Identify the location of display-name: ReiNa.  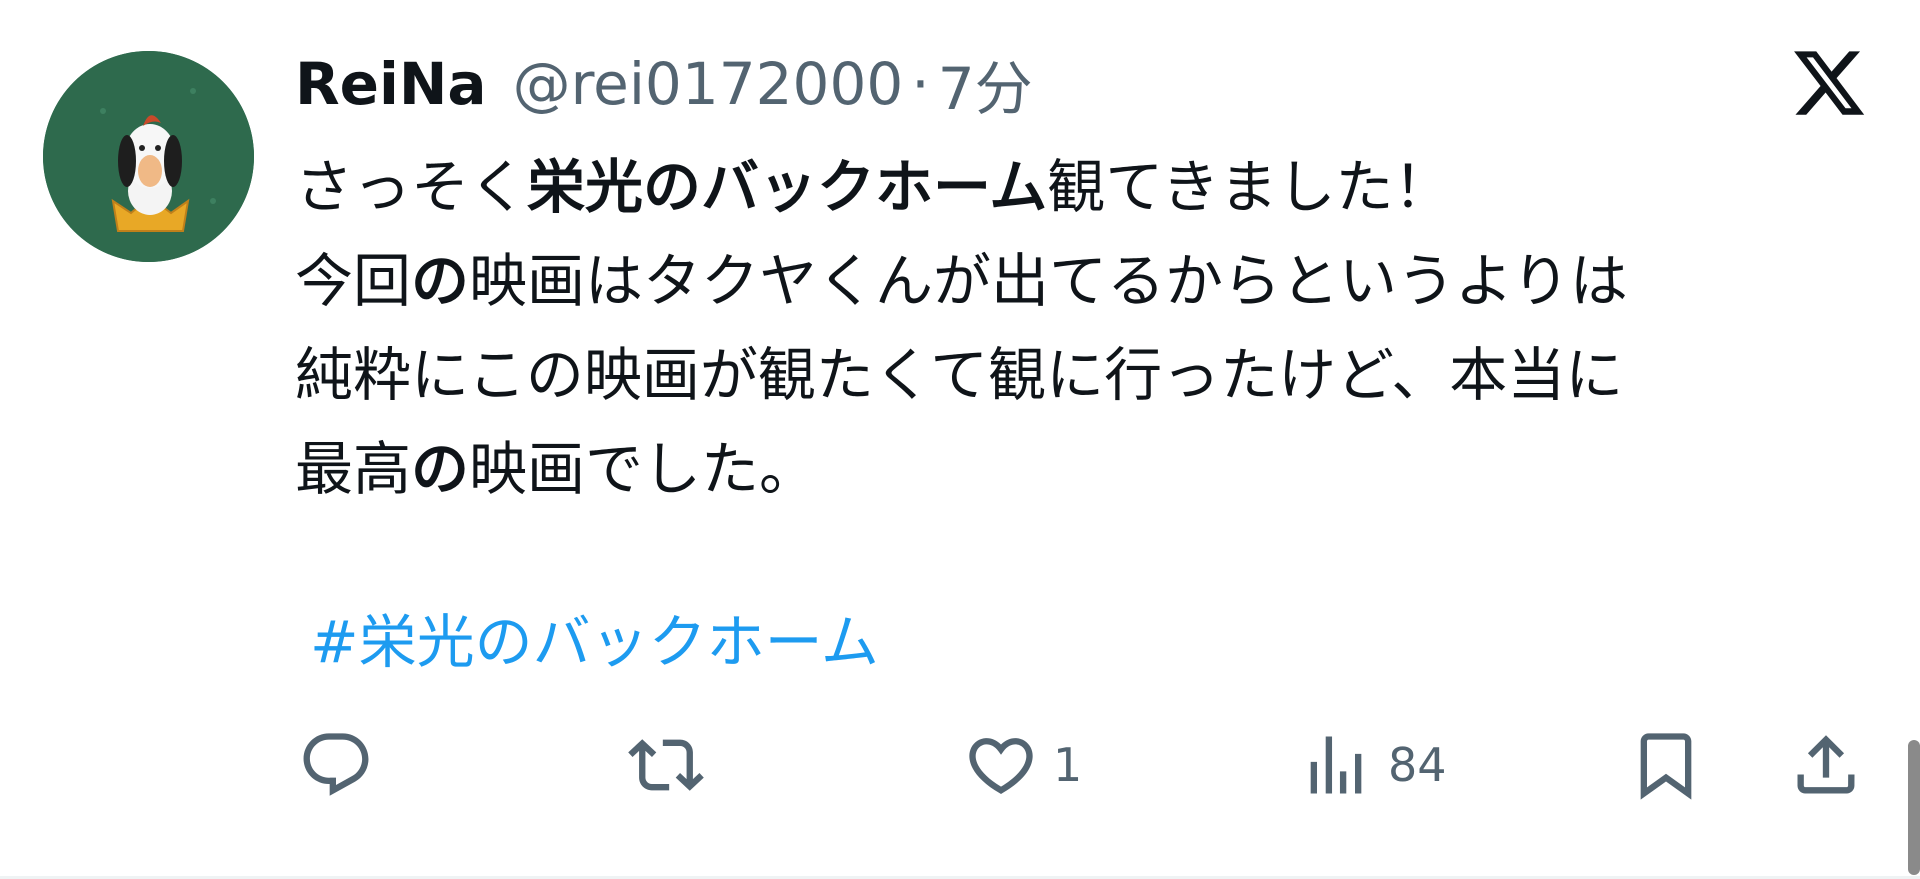
(391, 84).